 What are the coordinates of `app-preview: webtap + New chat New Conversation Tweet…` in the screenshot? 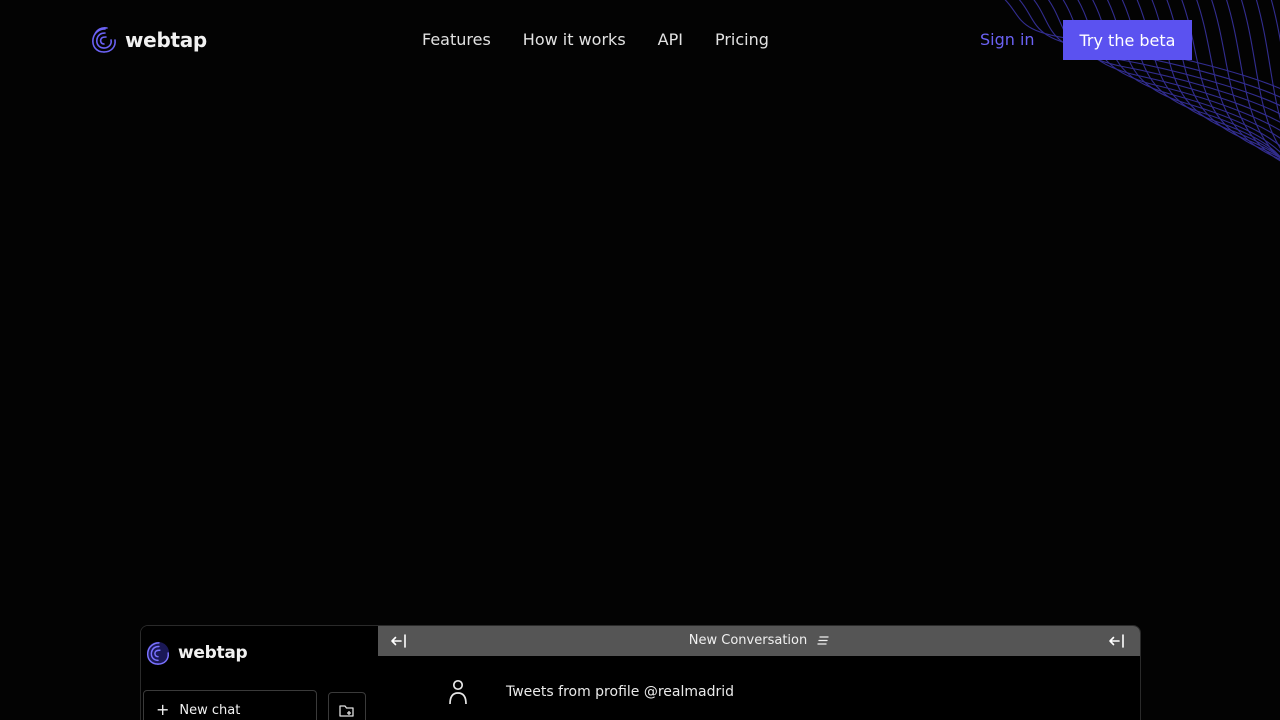 It's located at (640, 672).